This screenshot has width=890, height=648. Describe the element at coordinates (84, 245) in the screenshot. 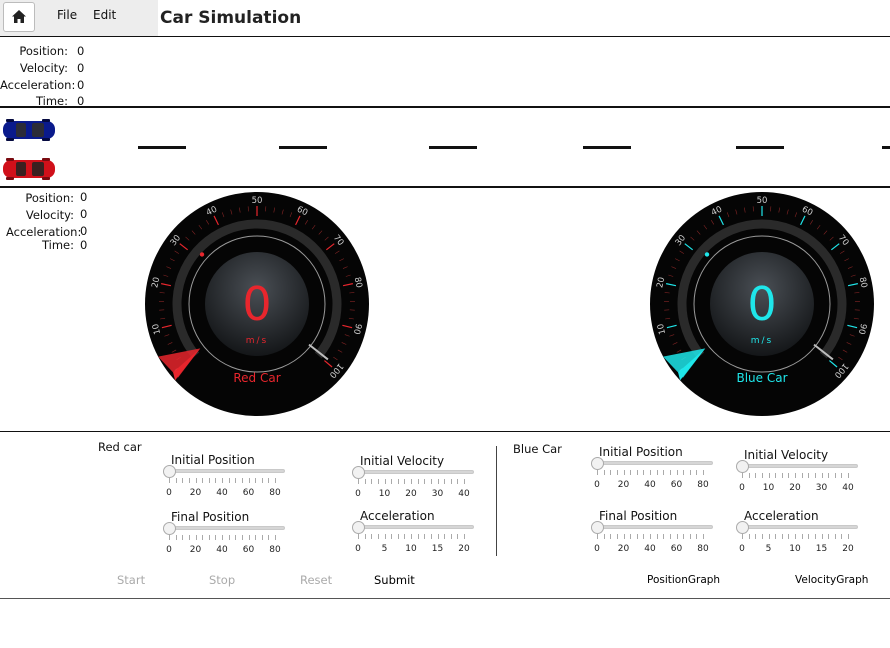

I see `bottom-time-value: 0` at that location.